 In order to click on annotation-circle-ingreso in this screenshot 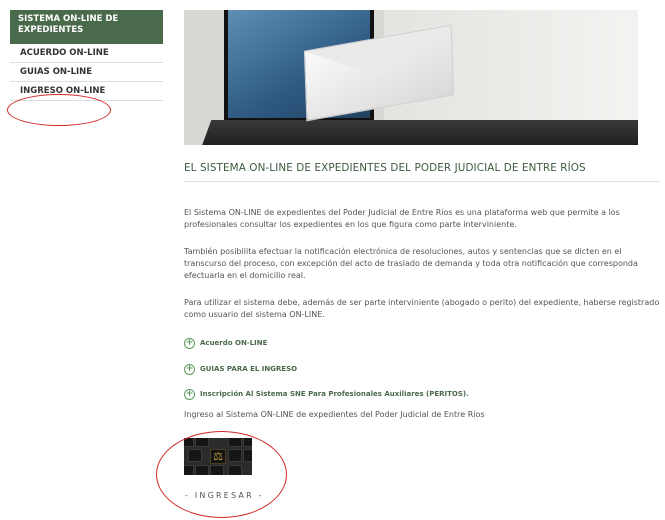, I will do `click(59, 110)`.